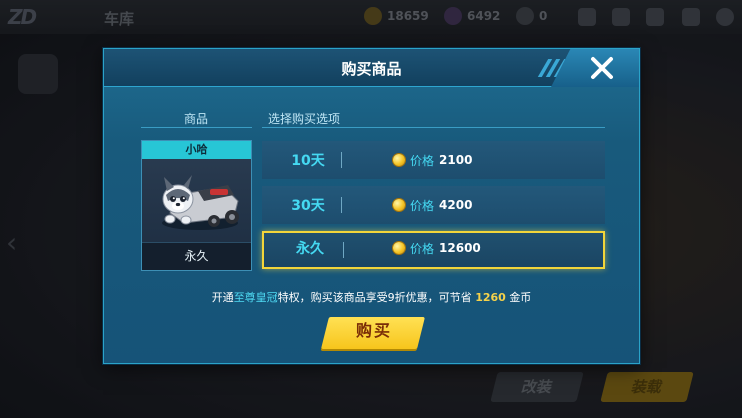  I want to click on option-price: 价格 12600, so click(437, 248).